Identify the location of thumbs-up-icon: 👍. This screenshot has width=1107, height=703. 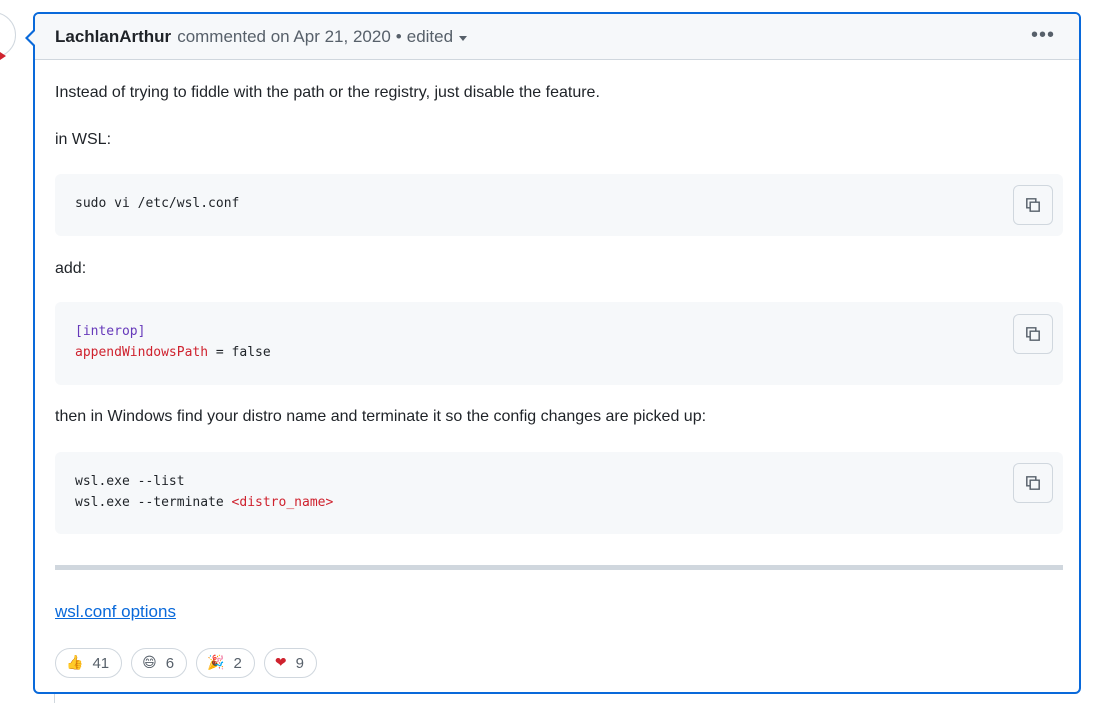
(75, 663).